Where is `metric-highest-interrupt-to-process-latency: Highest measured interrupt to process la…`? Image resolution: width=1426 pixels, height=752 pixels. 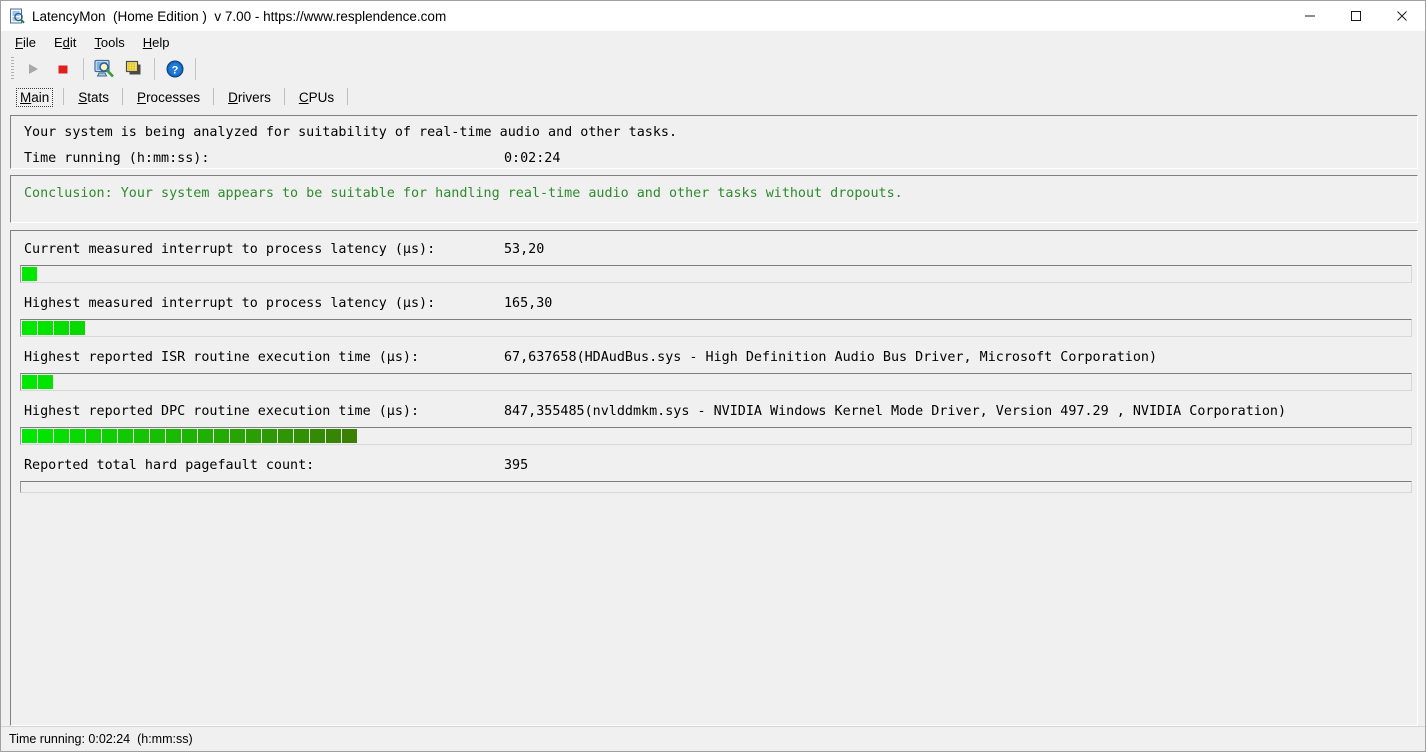 metric-highest-interrupt-to-process-latency: Highest measured interrupt to process la… is located at coordinates (714, 315).